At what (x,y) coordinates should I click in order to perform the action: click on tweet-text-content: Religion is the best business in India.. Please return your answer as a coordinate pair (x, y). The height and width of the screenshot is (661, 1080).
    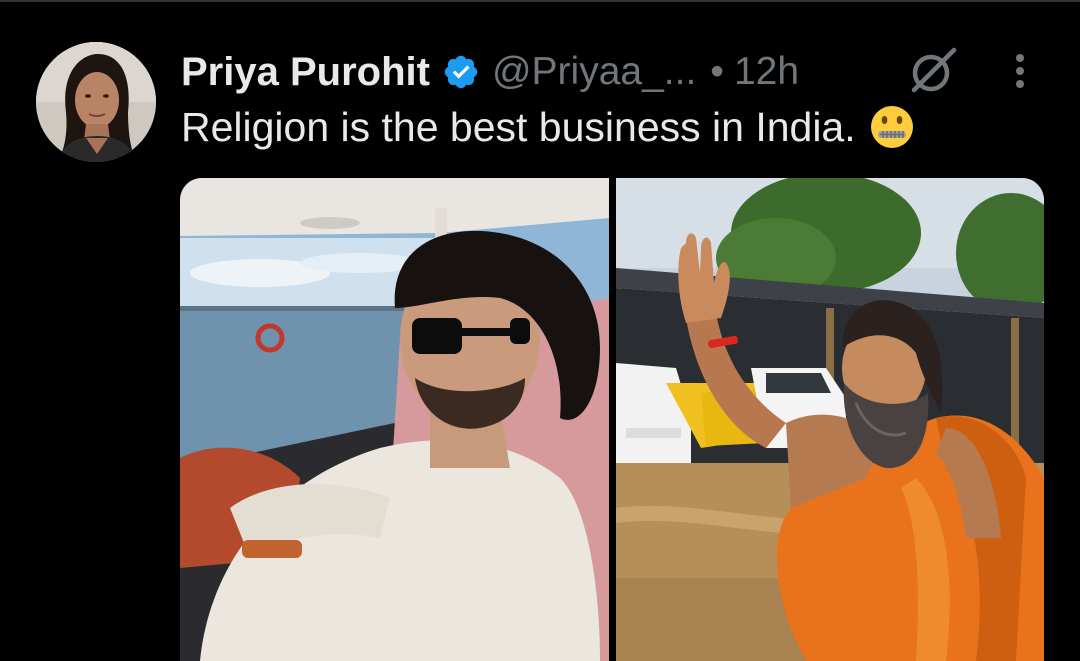
    Looking at the image, I should click on (518, 126).